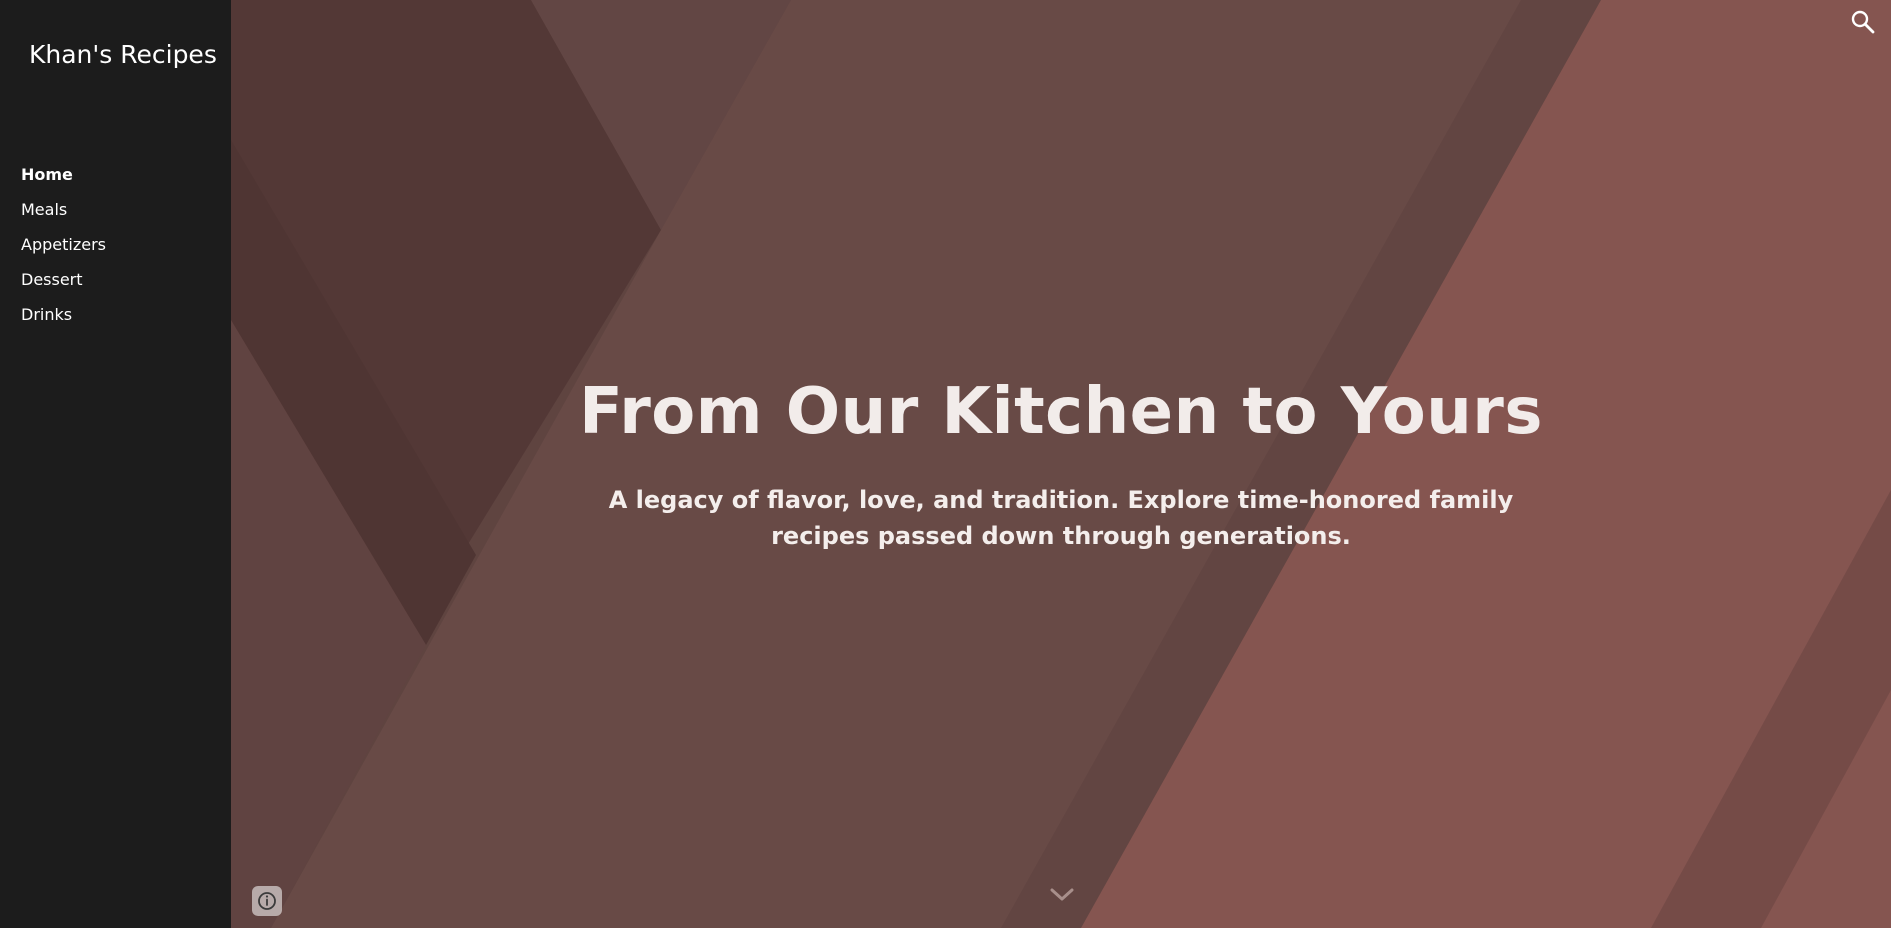  What do you see at coordinates (1061, 412) in the screenshot?
I see `hero-title: From Our Kitchen to Yours` at bounding box center [1061, 412].